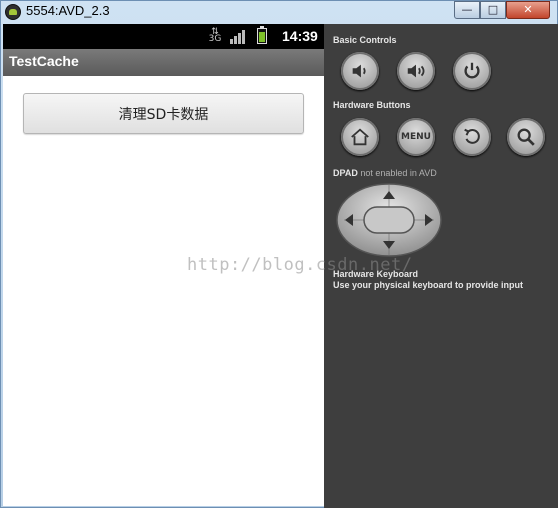 The height and width of the screenshot is (508, 558). Describe the element at coordinates (365, 40) in the screenshot. I see `basic-controls-label: Basic Controls` at that location.